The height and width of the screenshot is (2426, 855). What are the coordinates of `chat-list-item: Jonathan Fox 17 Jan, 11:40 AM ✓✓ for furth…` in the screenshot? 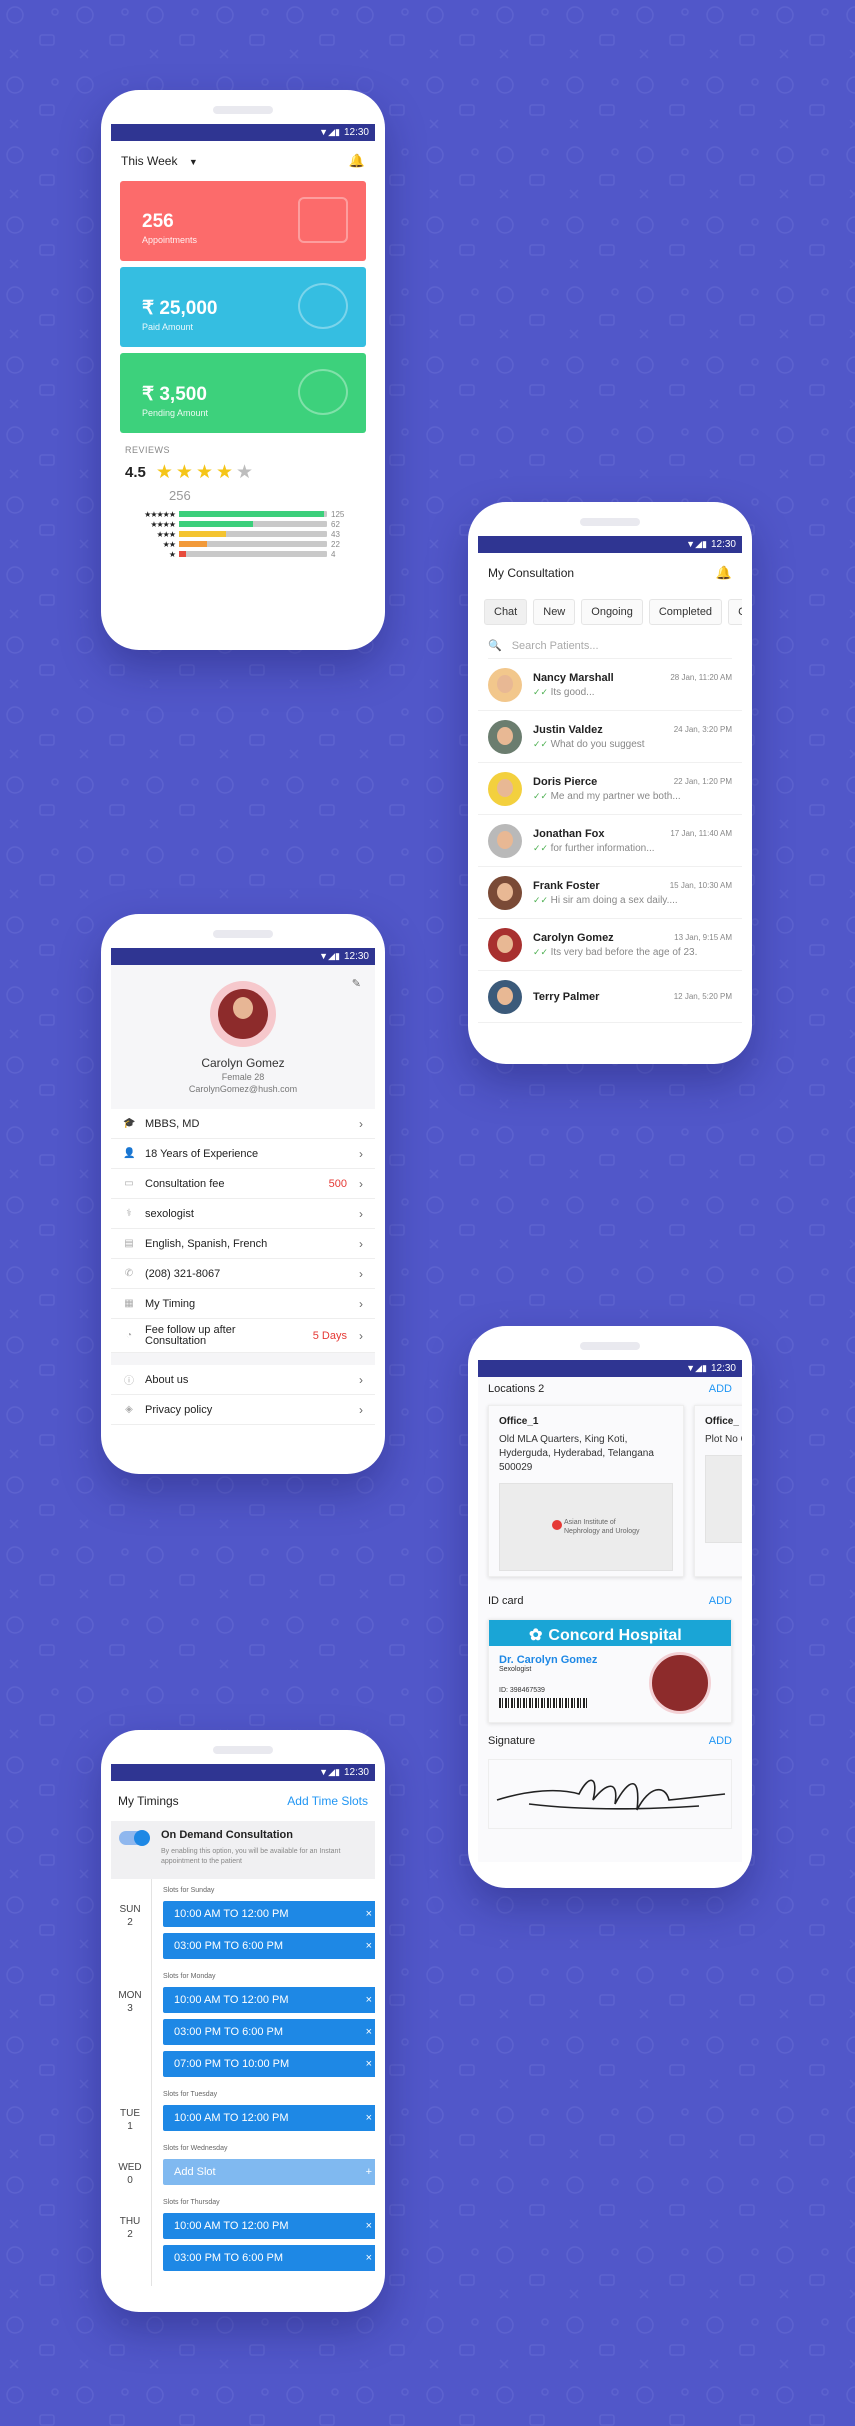 It's located at (610, 841).